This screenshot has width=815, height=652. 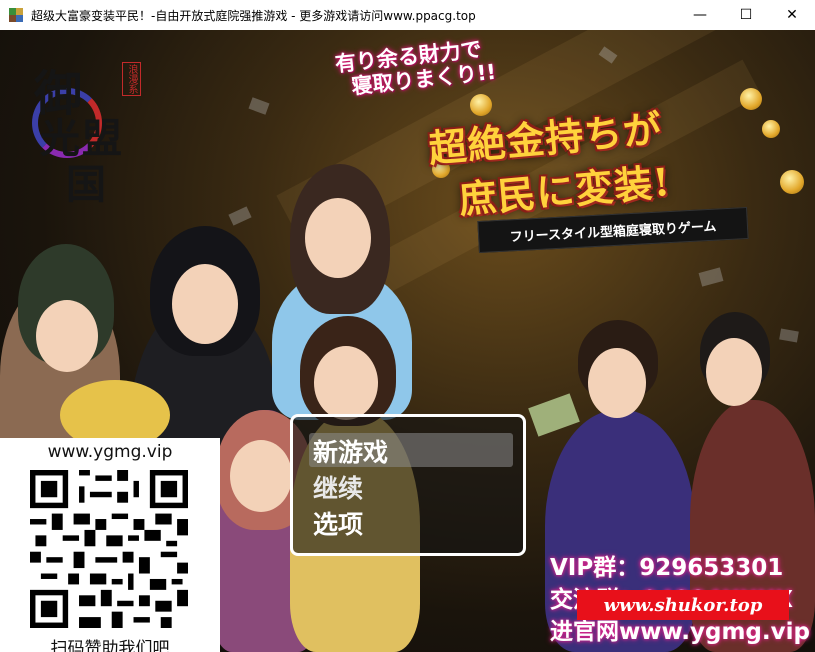 I want to click on qr-url-text: www.ygmg.vip, so click(x=110, y=452).